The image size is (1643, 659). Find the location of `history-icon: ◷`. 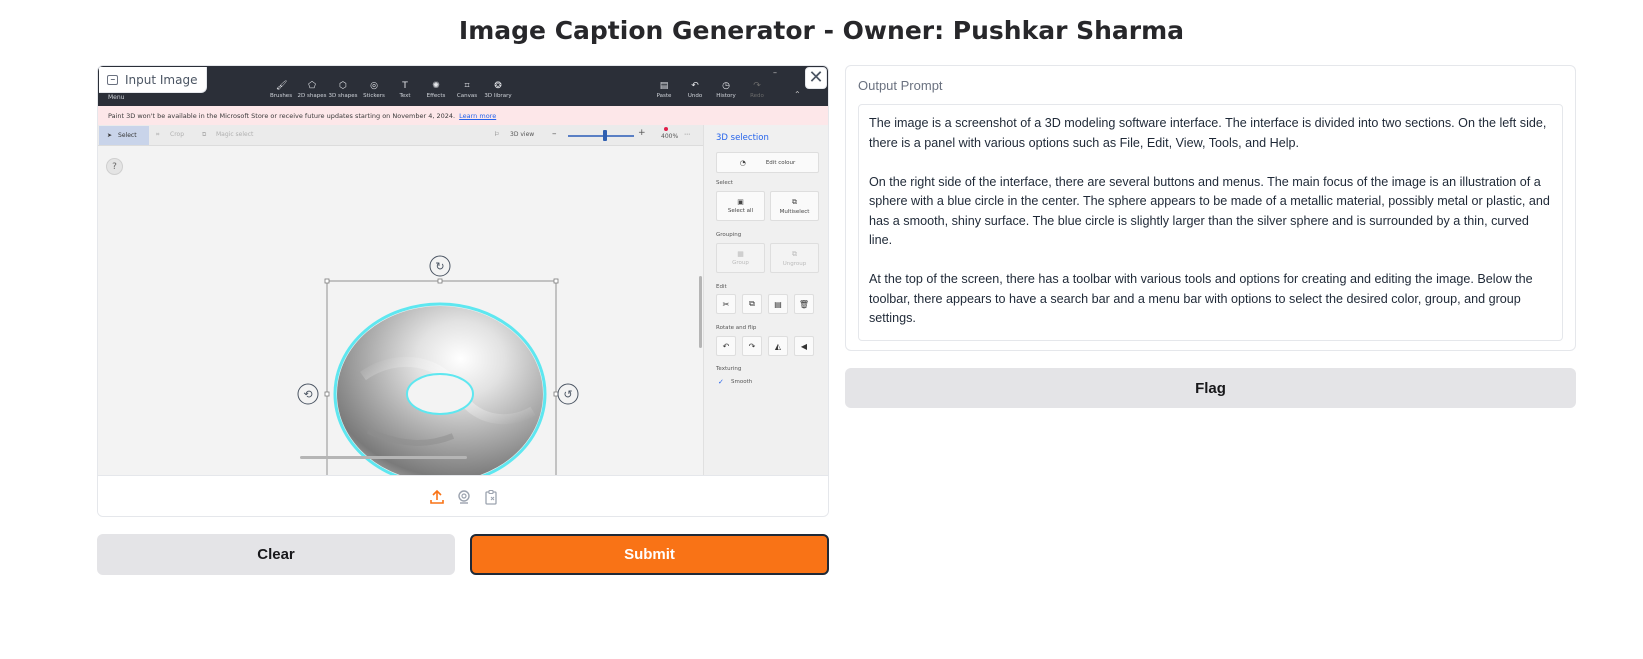

history-icon: ◷ is located at coordinates (726, 86).